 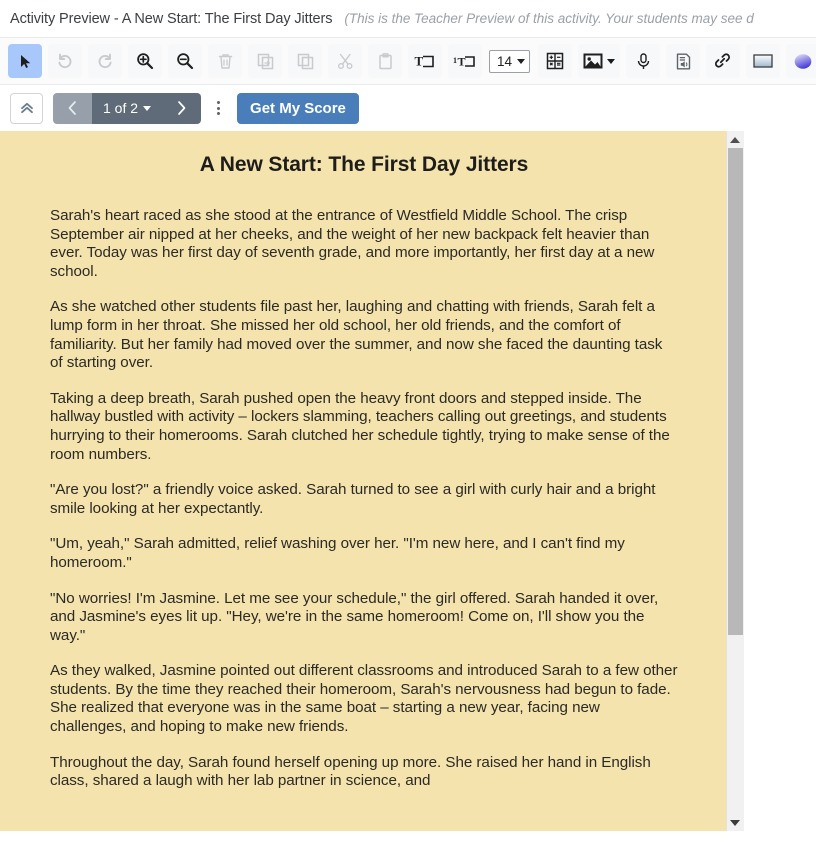 I want to click on scrollbar-thumb, so click(x=735, y=391).